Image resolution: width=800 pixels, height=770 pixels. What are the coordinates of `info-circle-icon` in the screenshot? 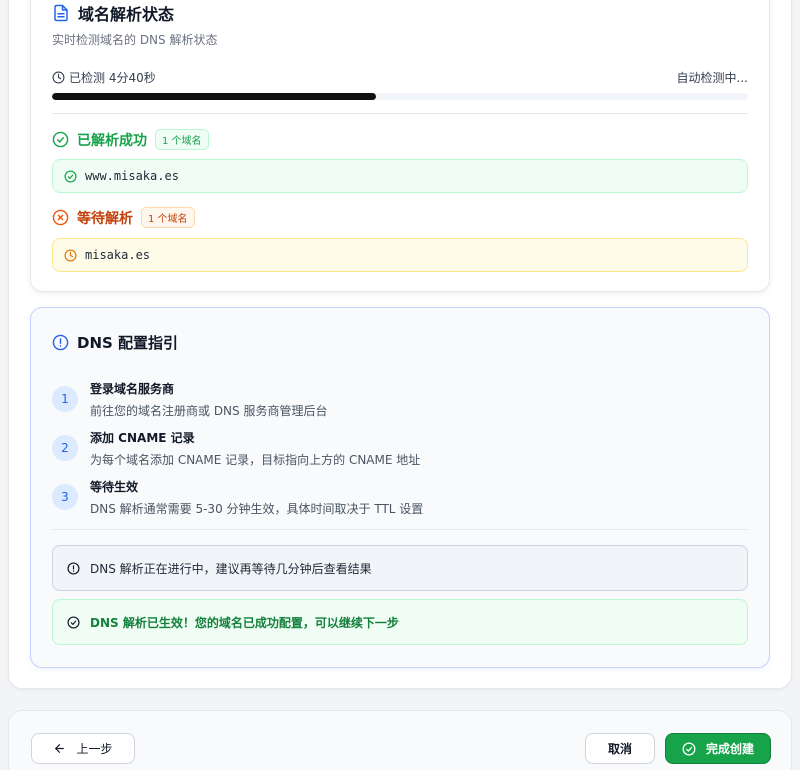 It's located at (60, 342).